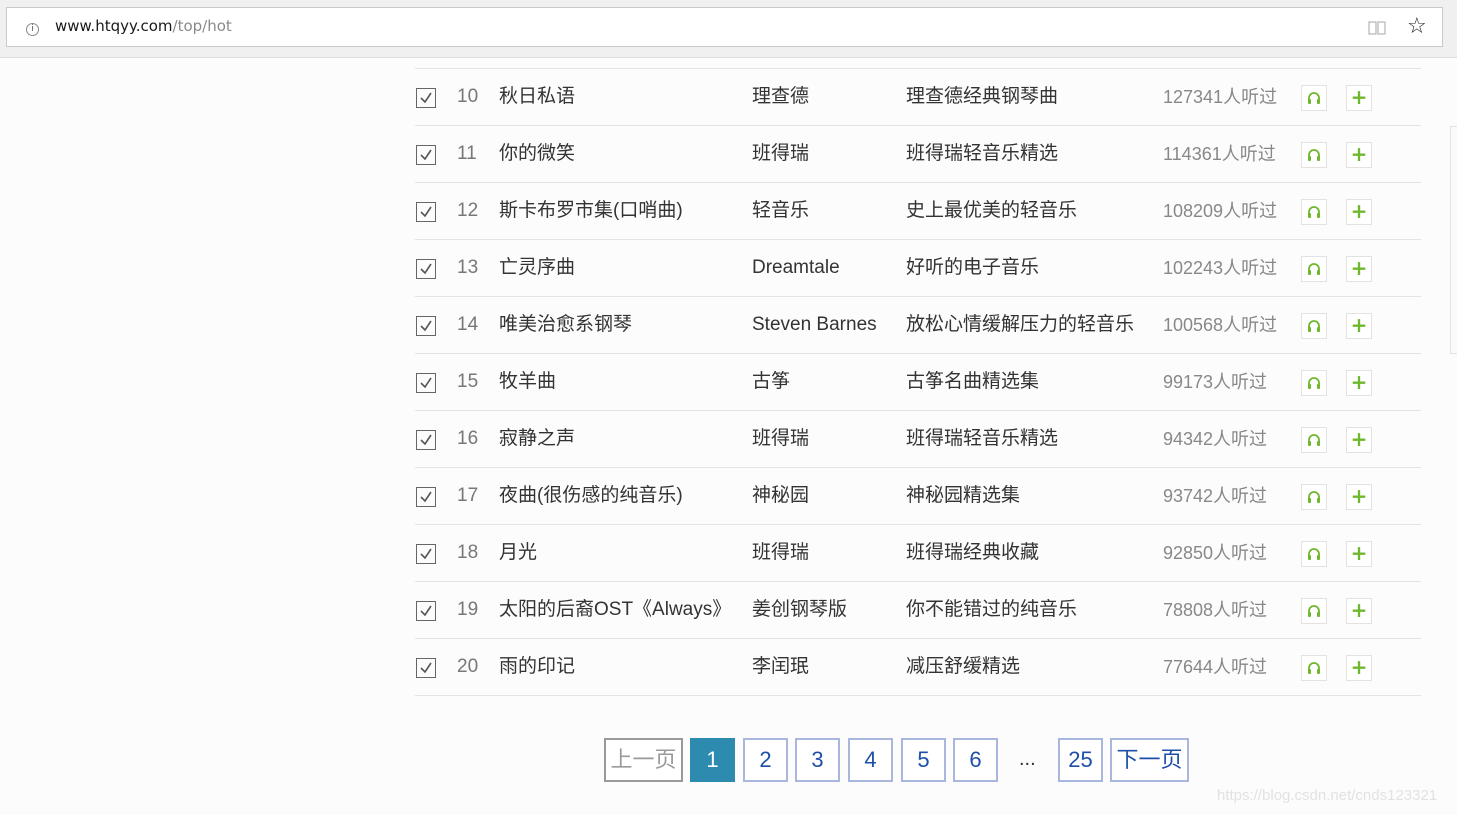  What do you see at coordinates (712, 760) in the screenshot?
I see `page-1-button: 1` at bounding box center [712, 760].